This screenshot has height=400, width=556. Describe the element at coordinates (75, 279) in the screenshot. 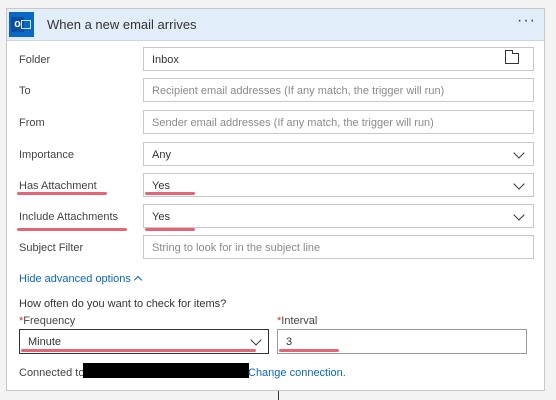

I see `hide-advanced-options-label: Hide advanced options` at that location.